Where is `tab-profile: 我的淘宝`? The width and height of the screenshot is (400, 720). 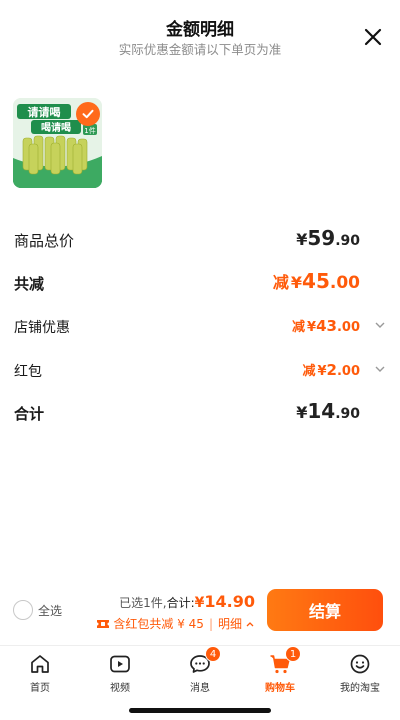 tab-profile: 我的淘宝 is located at coordinates (360, 672).